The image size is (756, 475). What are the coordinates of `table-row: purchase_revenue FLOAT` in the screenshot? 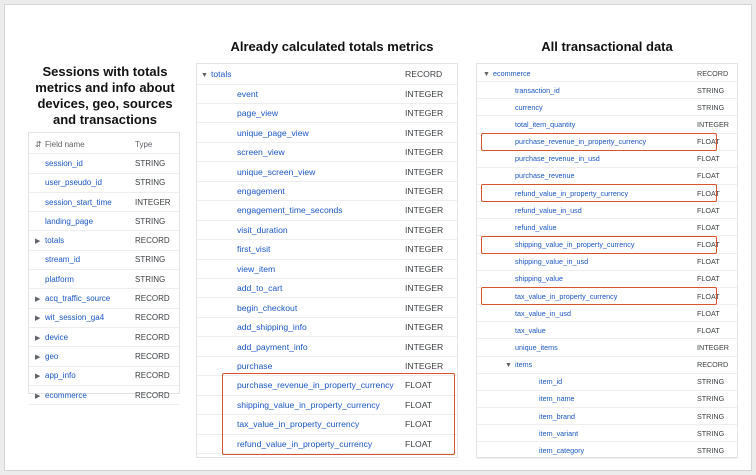 It's located at (607, 177).